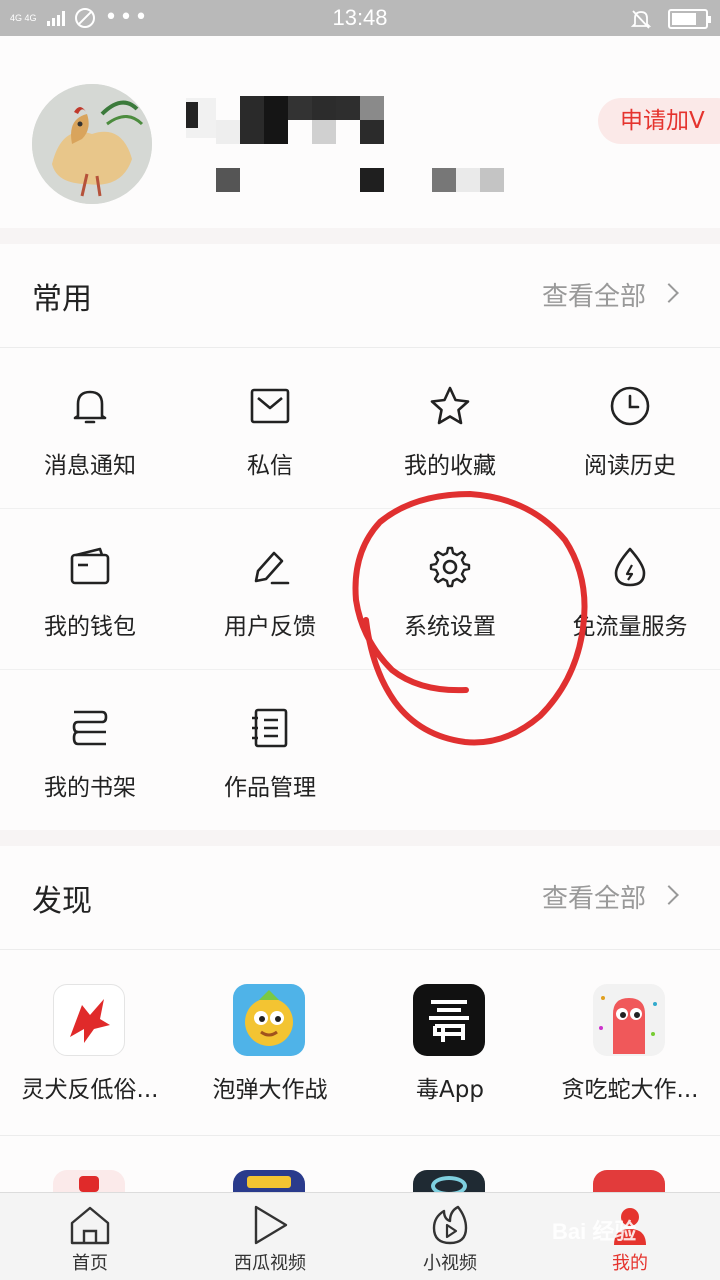 The height and width of the screenshot is (1280, 720). I want to click on menu-item-label: 免流量服务, so click(630, 627).